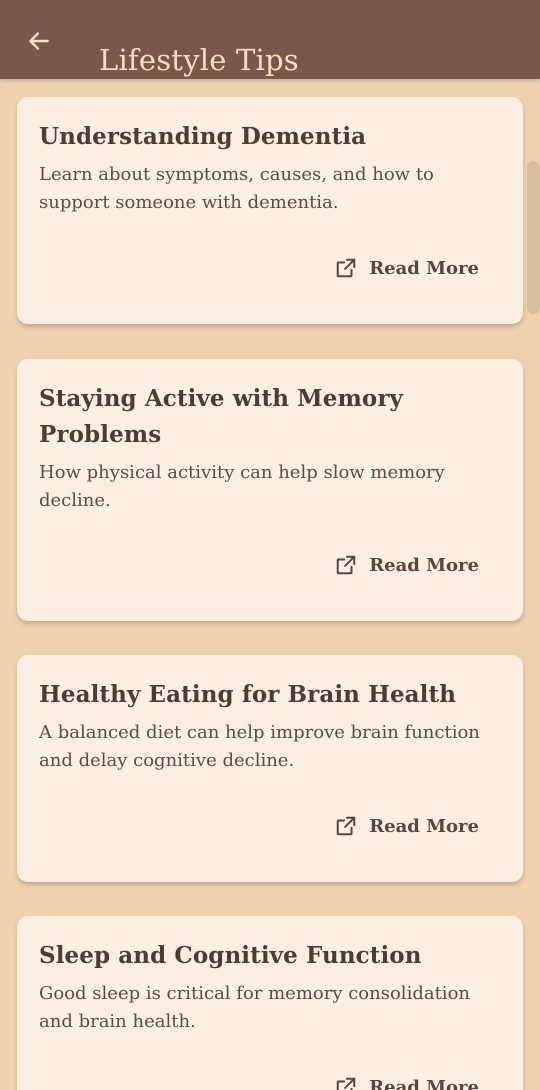 The height and width of the screenshot is (1090, 540). I want to click on back-button, so click(39, 41).